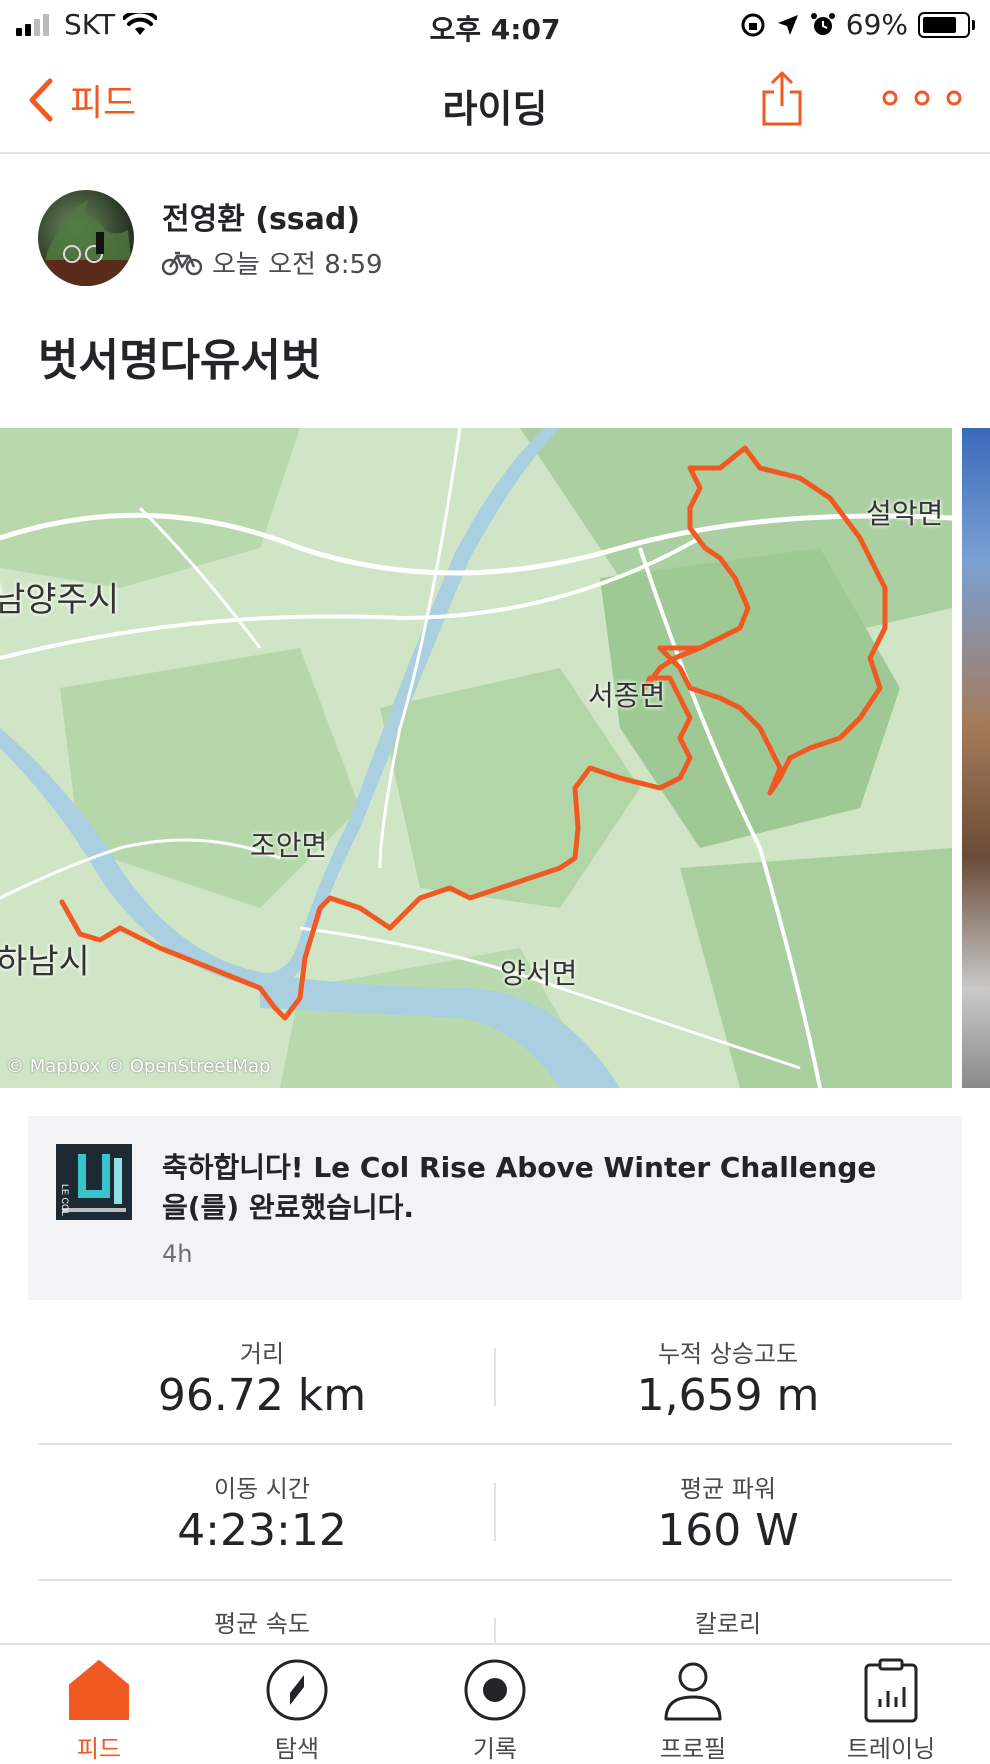  Describe the element at coordinates (728, 1530) in the screenshot. I see `stat-power-value: 160 W` at that location.